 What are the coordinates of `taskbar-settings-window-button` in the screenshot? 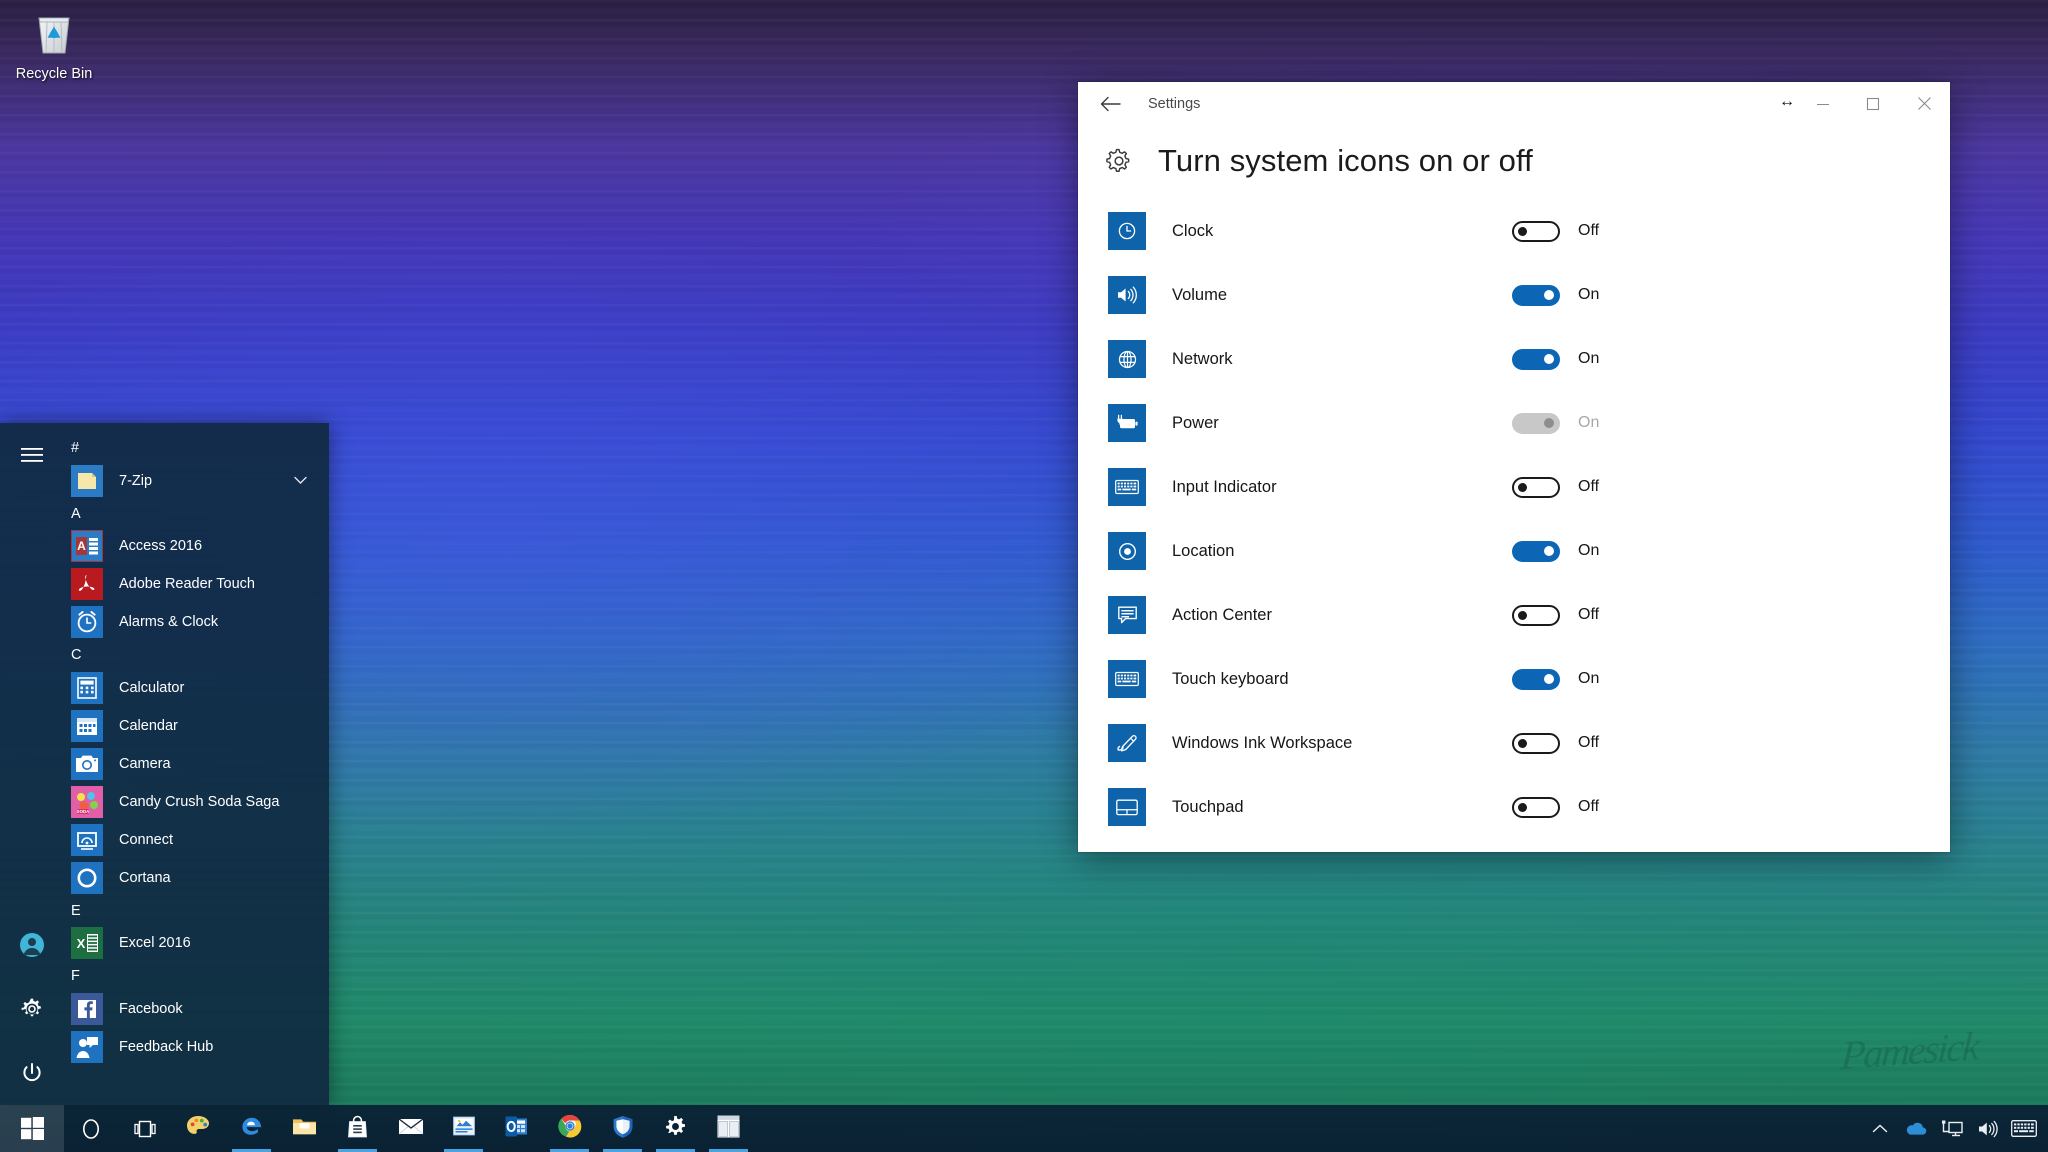 It's located at (728, 1128).